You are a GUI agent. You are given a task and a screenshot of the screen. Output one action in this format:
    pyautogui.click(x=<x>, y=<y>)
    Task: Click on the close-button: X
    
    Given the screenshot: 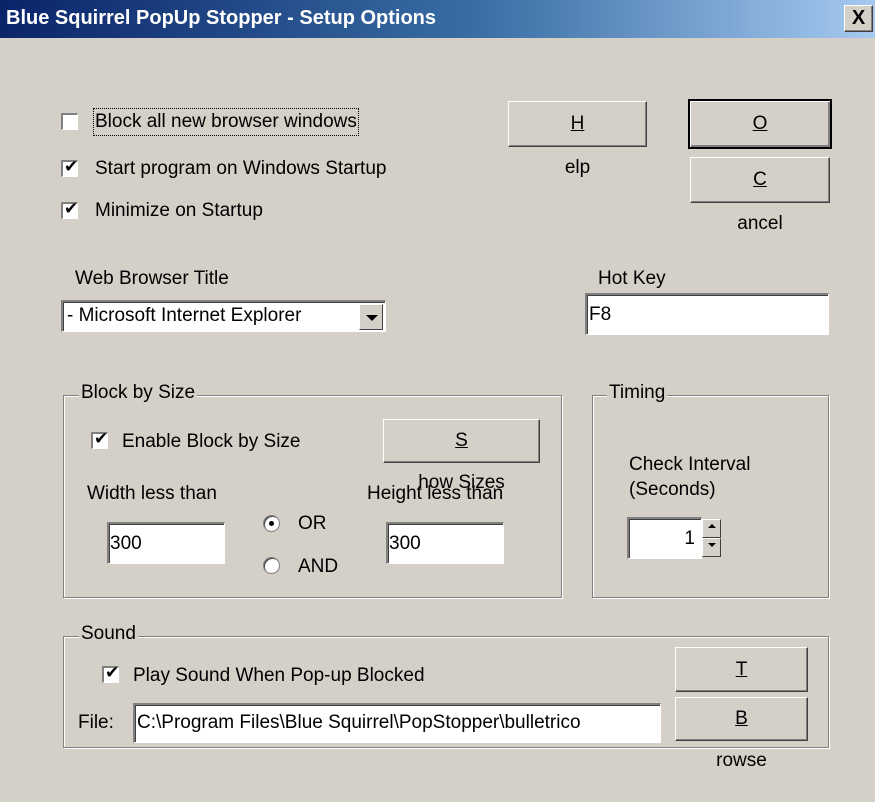 What is the action you would take?
    pyautogui.click(x=858, y=18)
    